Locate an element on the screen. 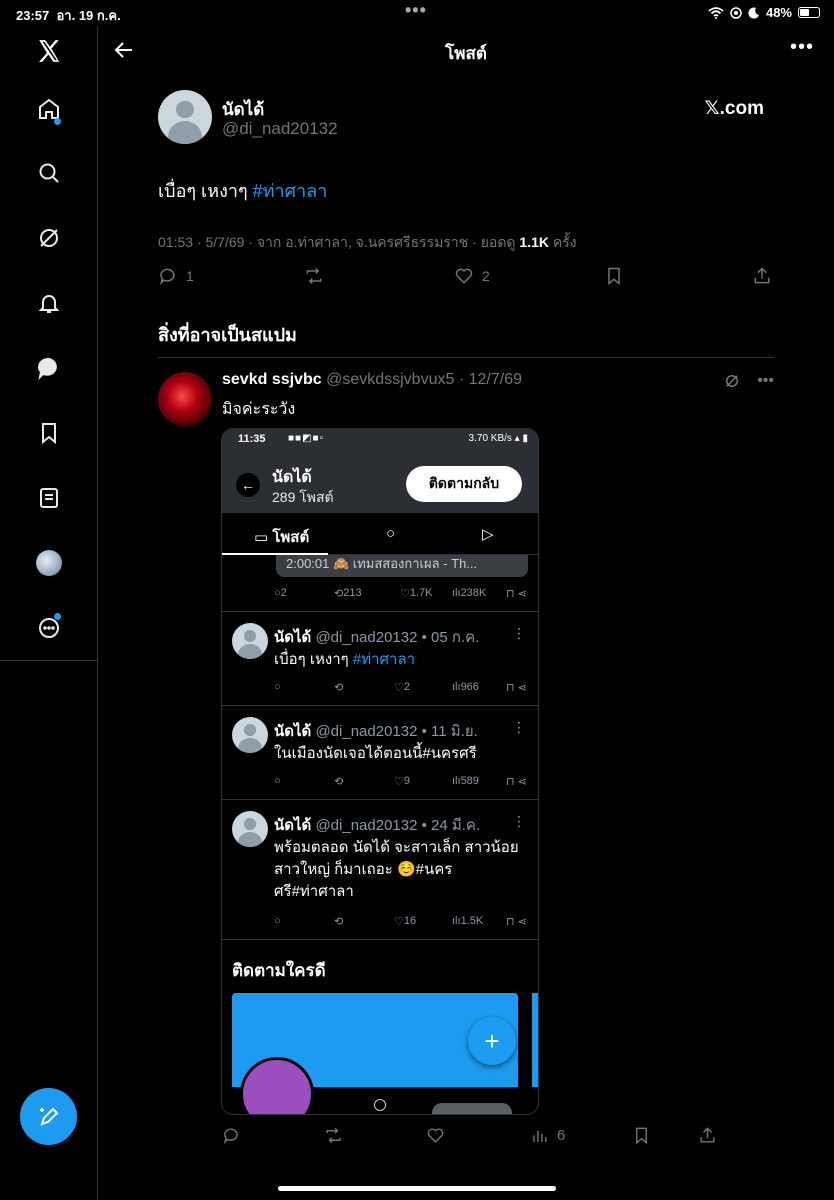 Image resolution: width=834 pixels, height=1200 pixels. embedded-back-pill is located at coordinates (472, 1108).